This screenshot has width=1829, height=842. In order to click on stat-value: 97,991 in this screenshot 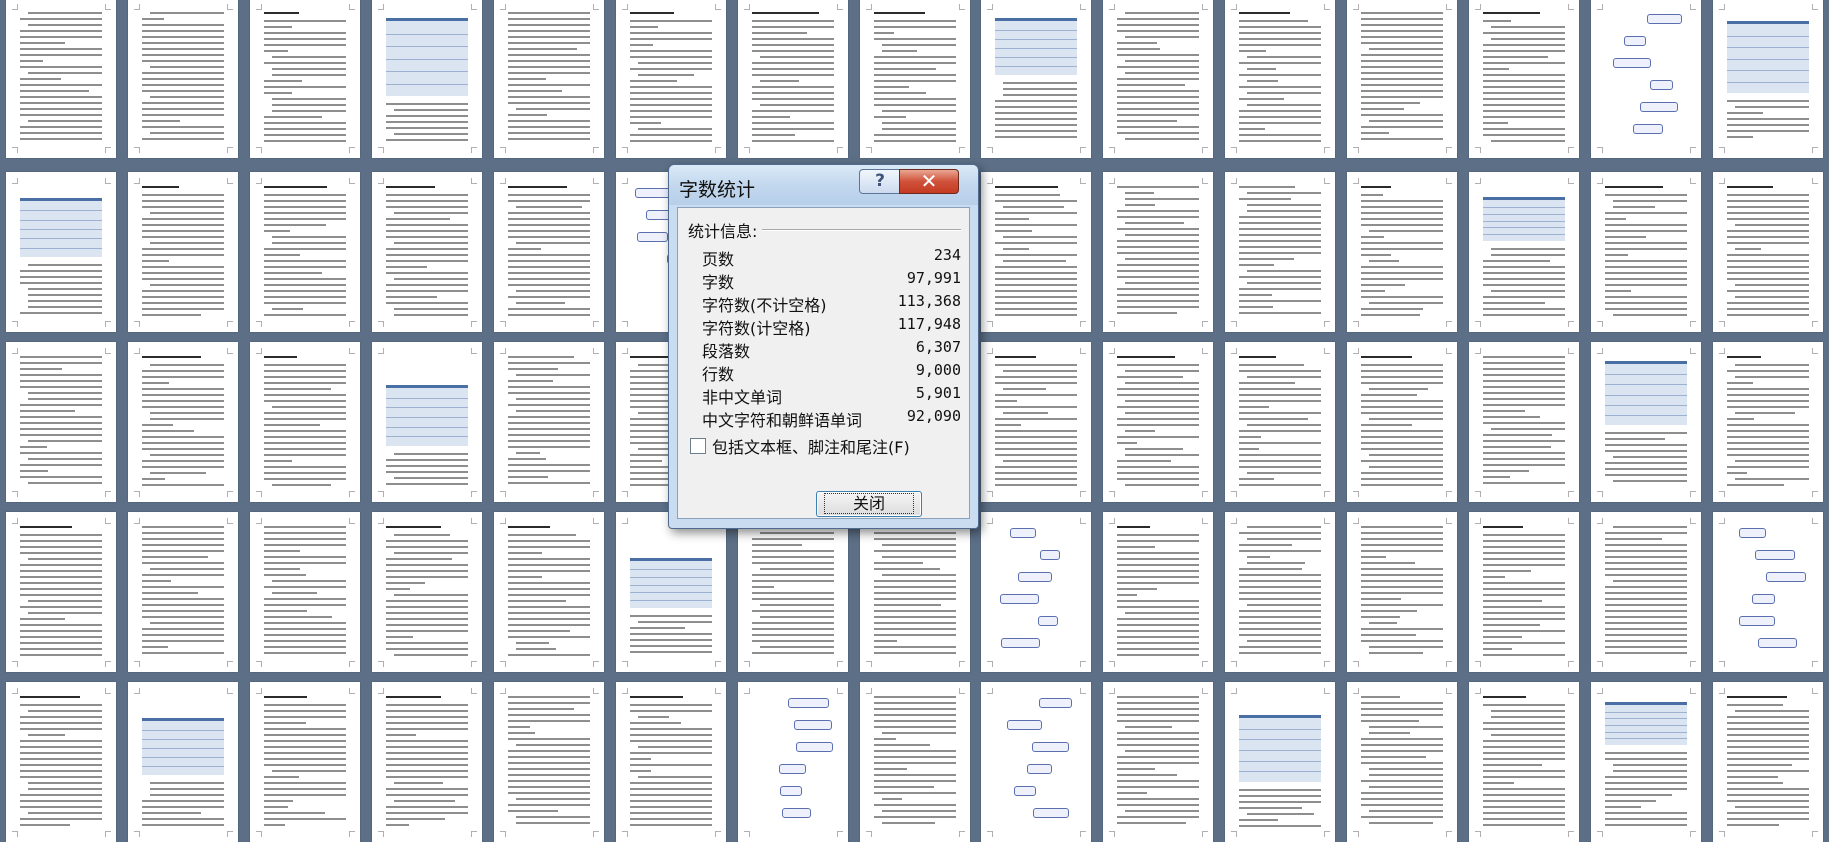, I will do `click(933, 278)`.